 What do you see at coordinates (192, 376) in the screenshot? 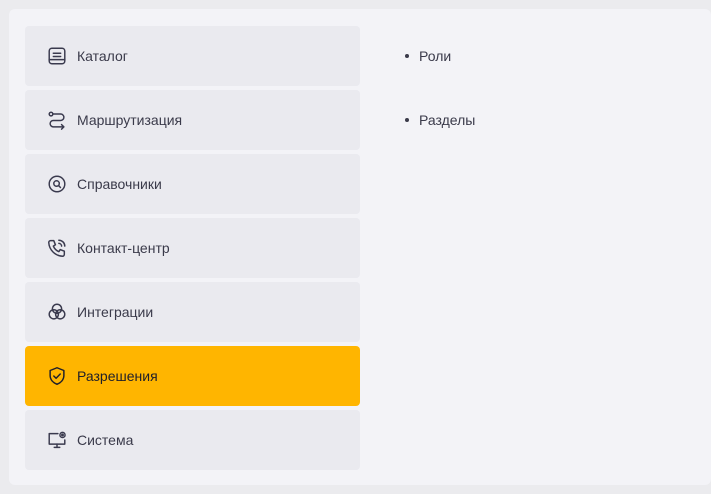
I see `menu-item-permissions: Разрешения` at bounding box center [192, 376].